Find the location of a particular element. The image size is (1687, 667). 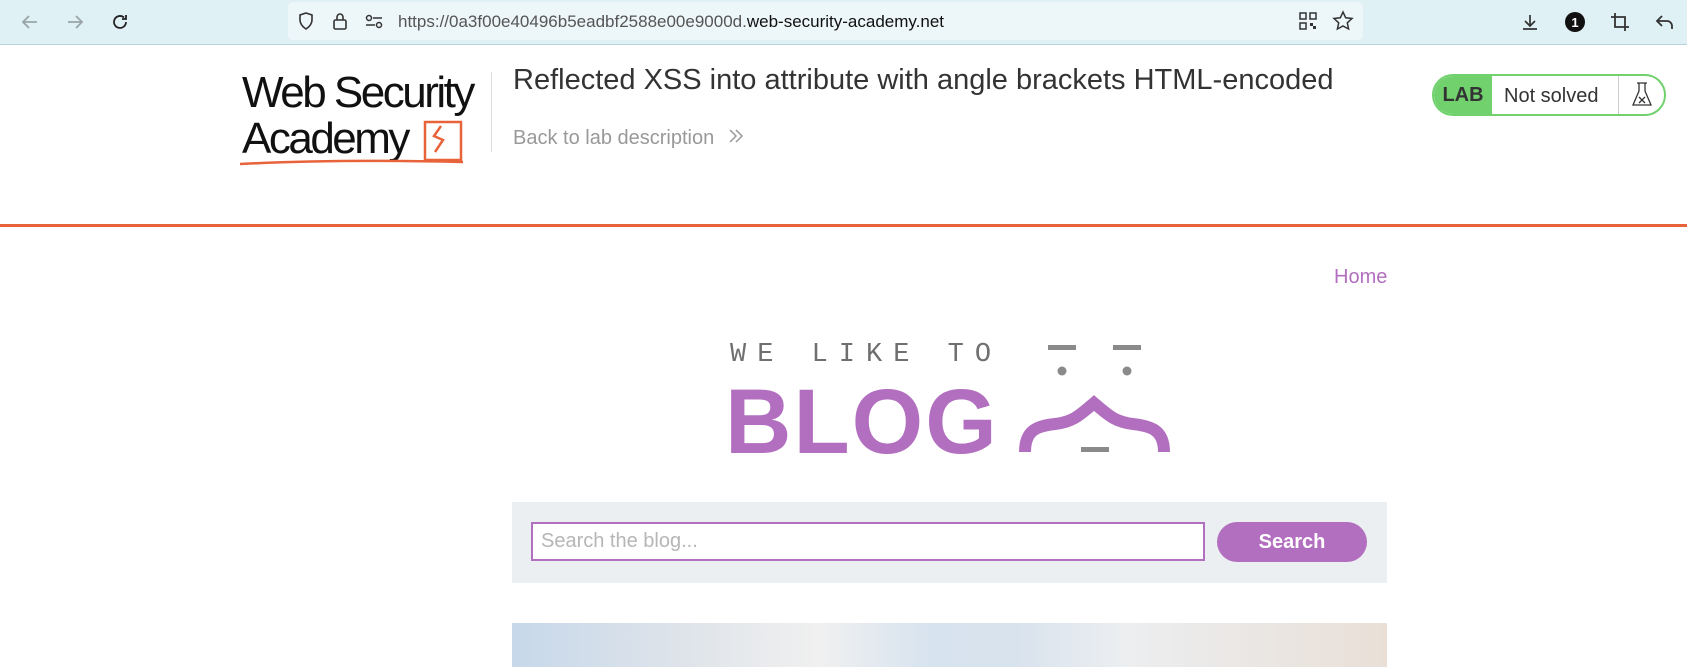

logo-line-1: Web Security is located at coordinates (358, 92).